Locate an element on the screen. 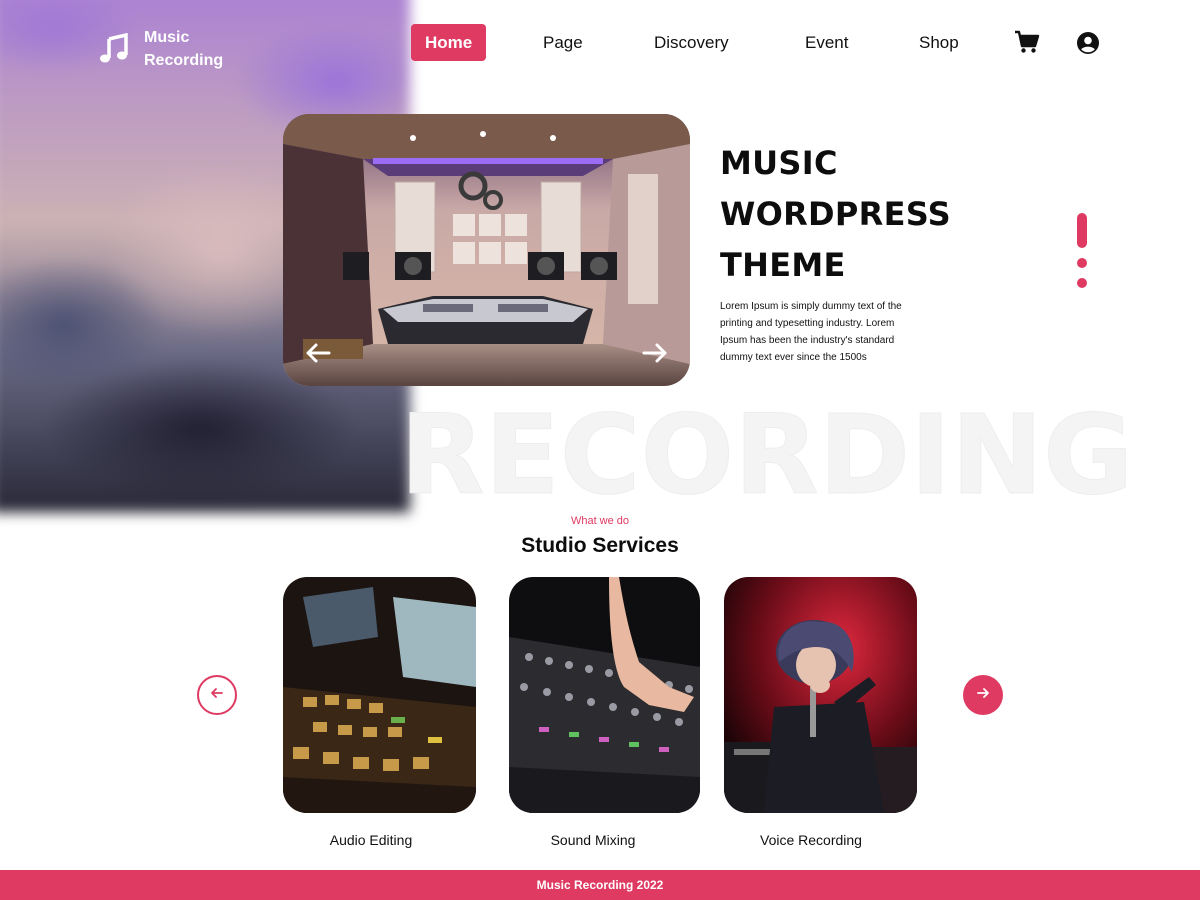 The height and width of the screenshot is (900, 1200). logo-line-1: Music is located at coordinates (167, 37).